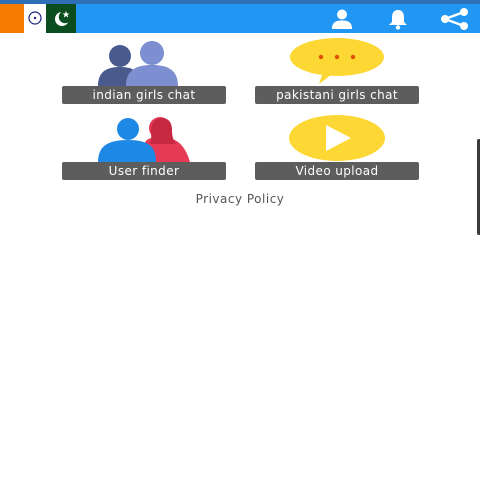 This screenshot has height=480, width=480. Describe the element at coordinates (138, 63) in the screenshot. I see `people-silhouettes-icon` at that location.